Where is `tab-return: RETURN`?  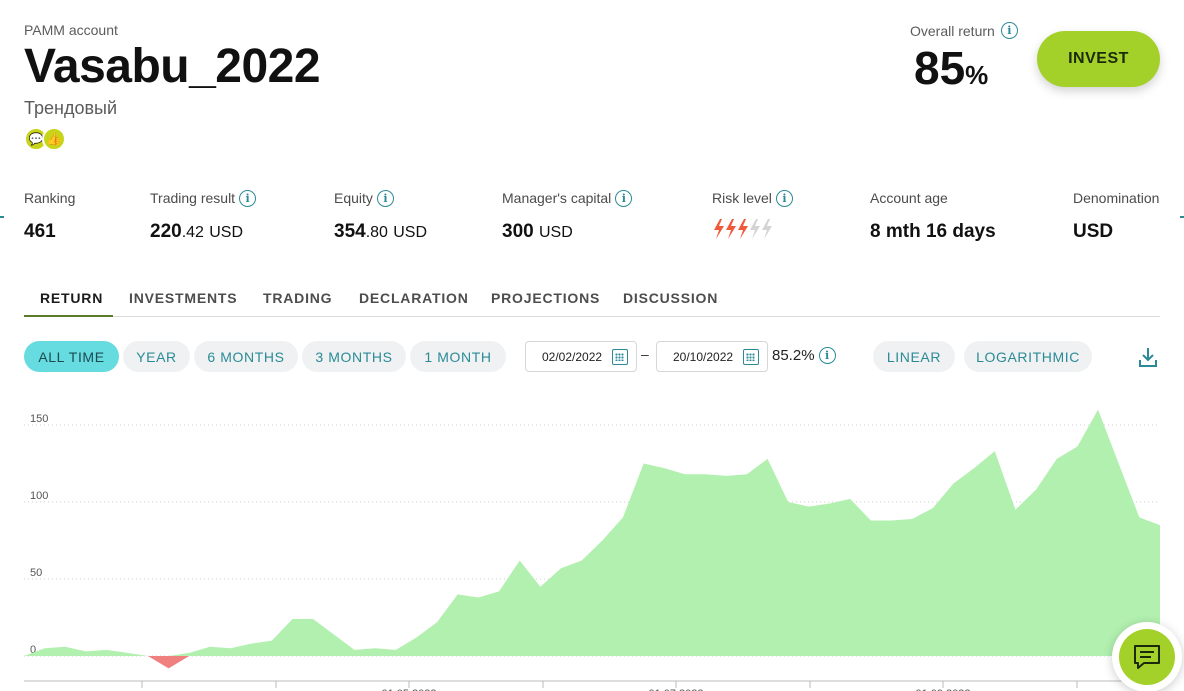 tab-return: RETURN is located at coordinates (68, 303).